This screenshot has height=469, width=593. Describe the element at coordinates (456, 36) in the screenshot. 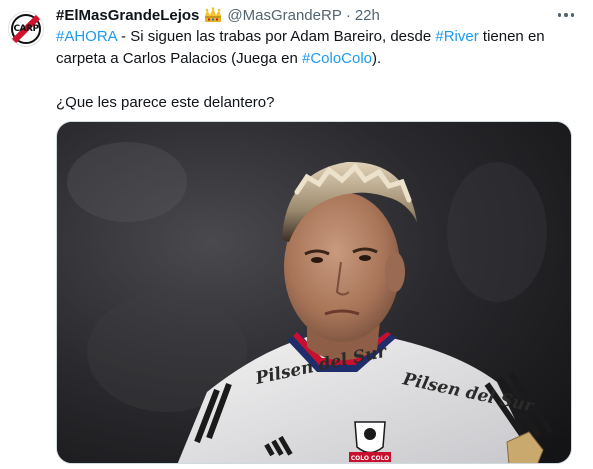

I see `hashtag-river: #River` at that location.